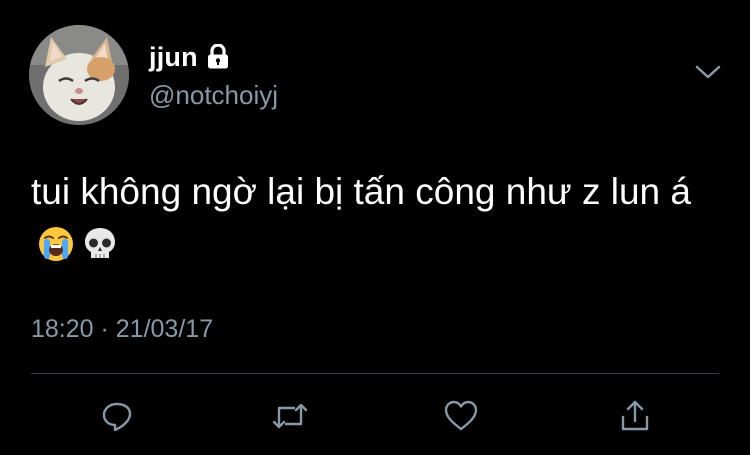 The width and height of the screenshot is (750, 455). I want to click on share-button, so click(635, 416).